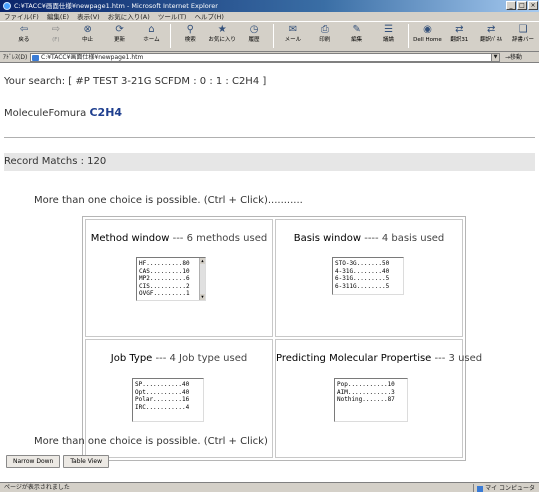  What do you see at coordinates (168, 393) in the screenshot?
I see `list-option: Opt..........40` at bounding box center [168, 393].